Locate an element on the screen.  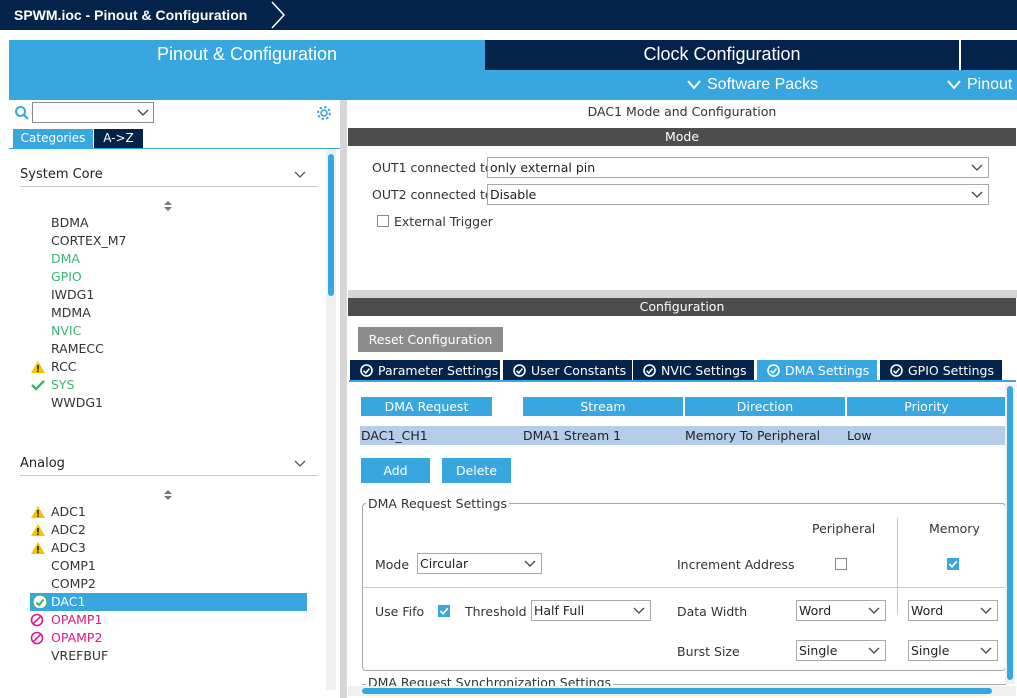
col-direction: Direction is located at coordinates (765, 406).